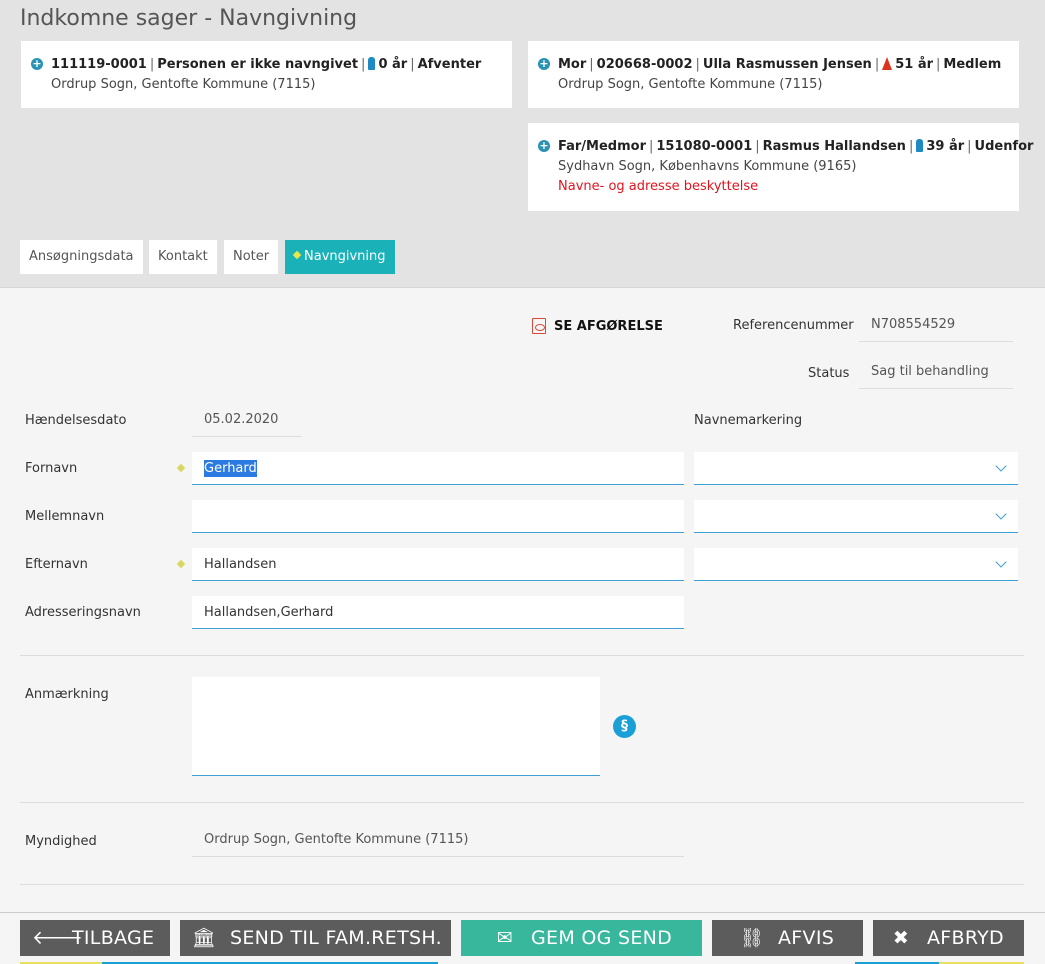 Image resolution: width=1045 pixels, height=964 pixels. I want to click on tab-naming: Navngivning, so click(340, 257).